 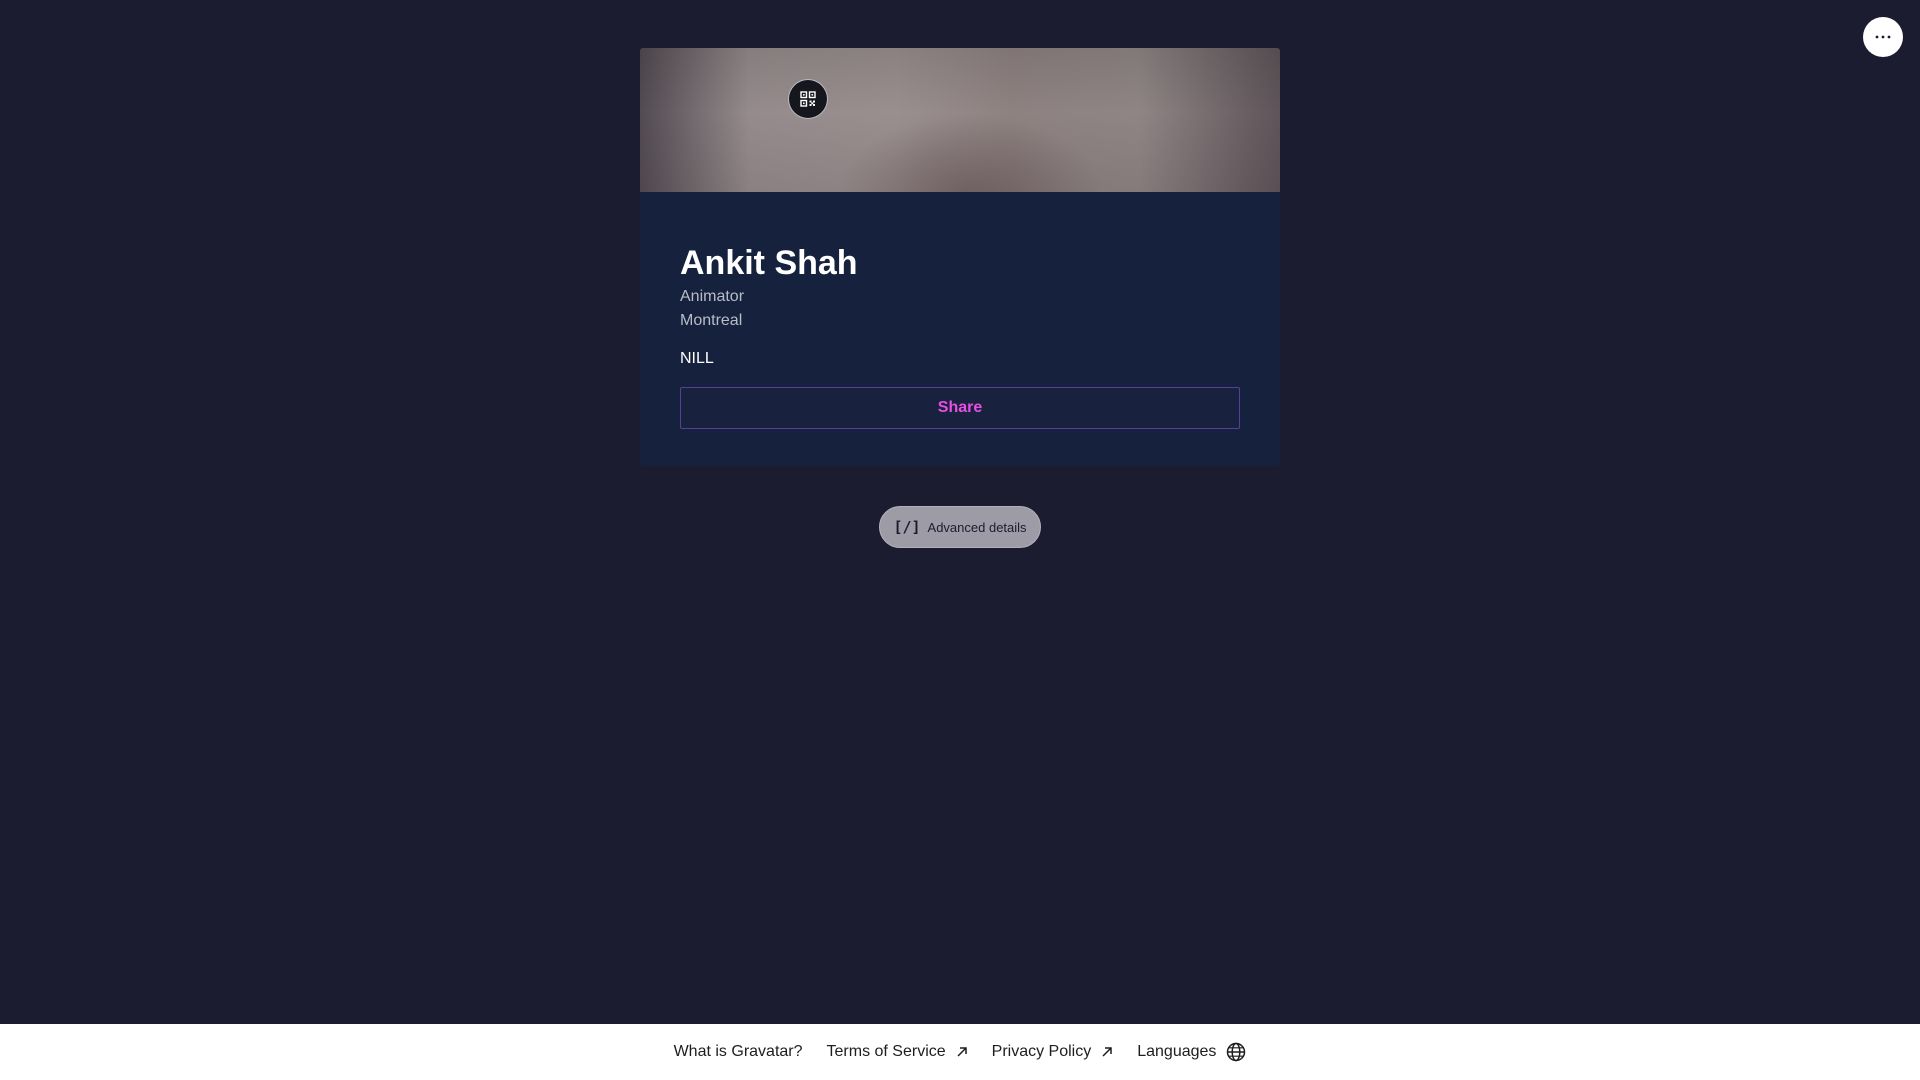 I want to click on footer-link-what-is-gravatar: What is Gravatar?, so click(x=738, y=1052).